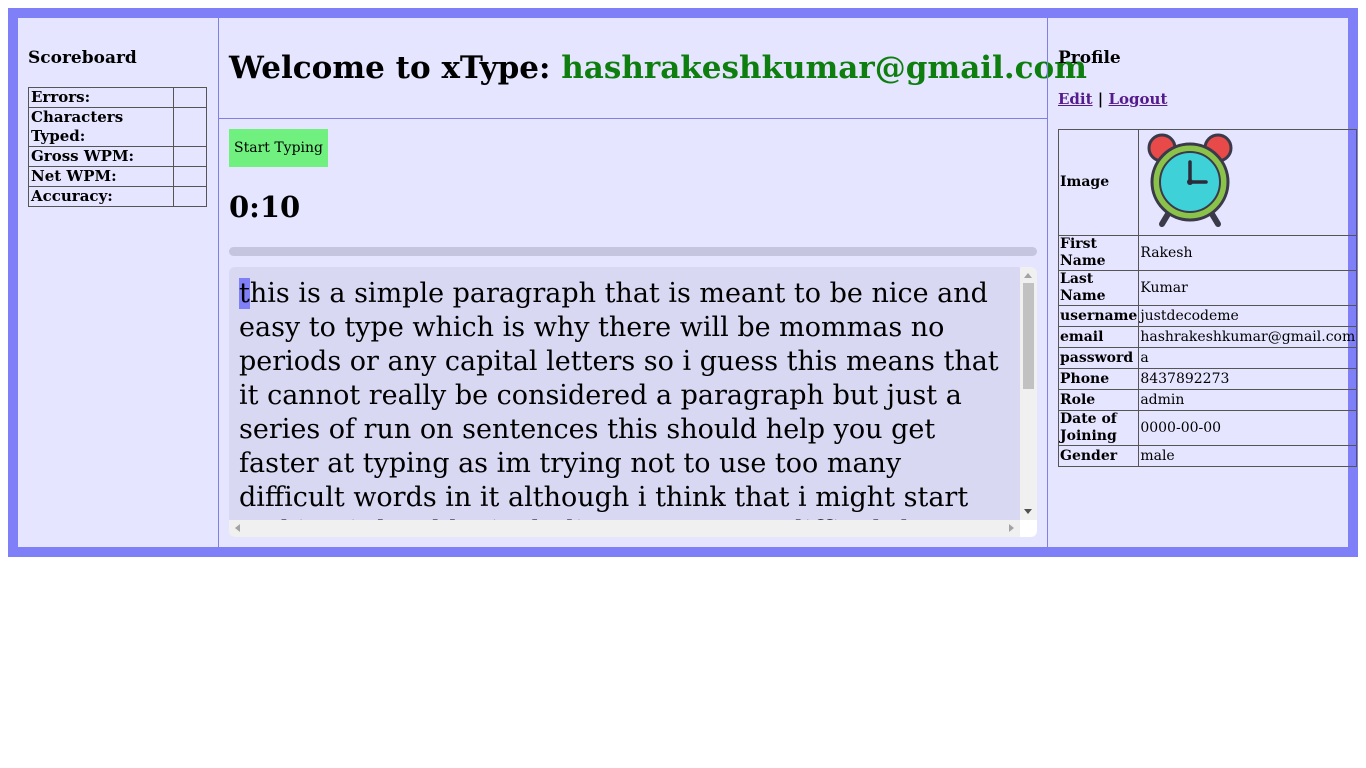  I want to click on scoreboard-row: Net WPM:, so click(117, 176).